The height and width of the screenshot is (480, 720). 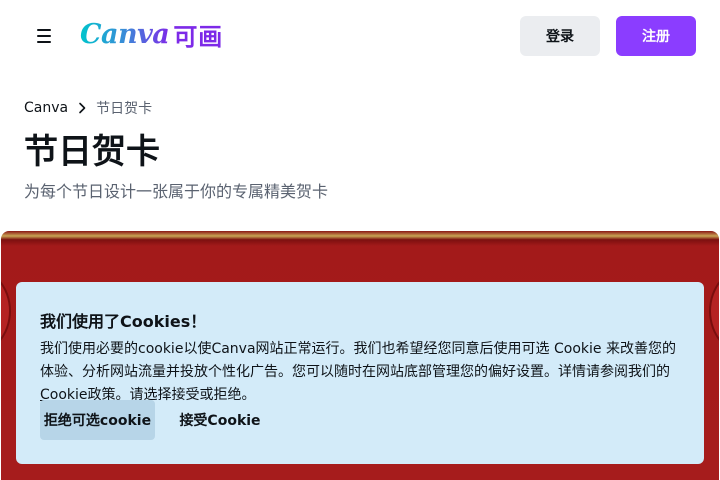 What do you see at coordinates (82, 108) in the screenshot?
I see `chevron-right-icon` at bounding box center [82, 108].